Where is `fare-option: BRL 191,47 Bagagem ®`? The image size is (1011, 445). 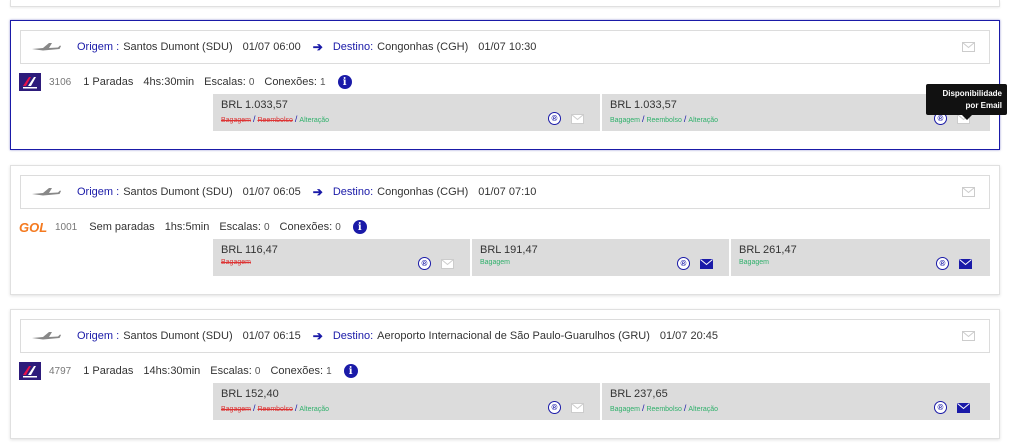
fare-option: BRL 191,47 Bagagem ® is located at coordinates (601, 257).